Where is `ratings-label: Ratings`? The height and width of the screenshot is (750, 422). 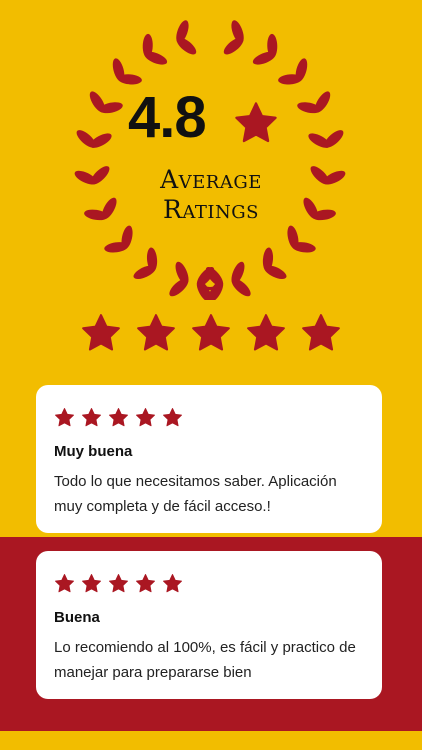 ratings-label: Ratings is located at coordinates (211, 209).